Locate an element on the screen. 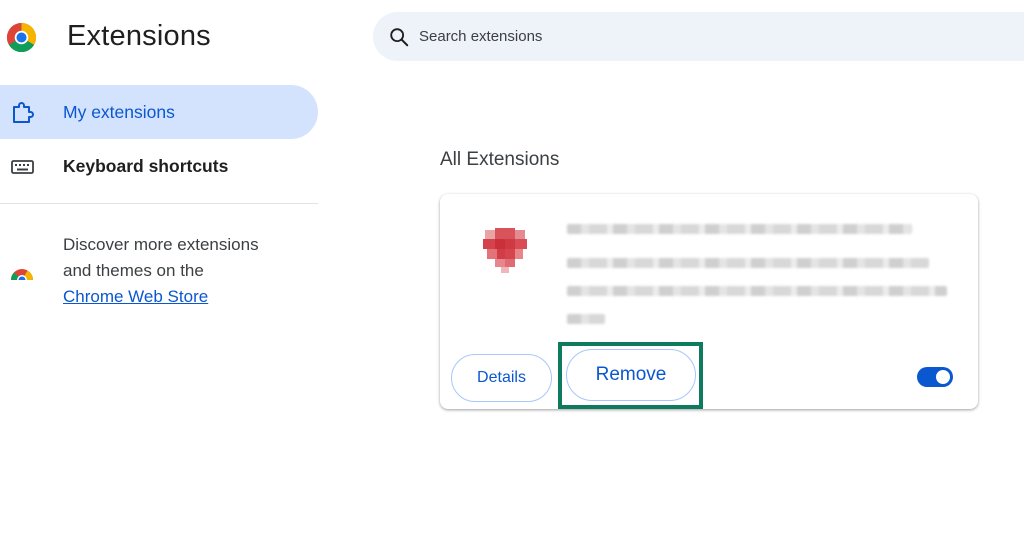 This screenshot has height=556, width=1024. sidebar-item-keyboard-shortcuts: Keyboard shortcuts is located at coordinates (159, 166).